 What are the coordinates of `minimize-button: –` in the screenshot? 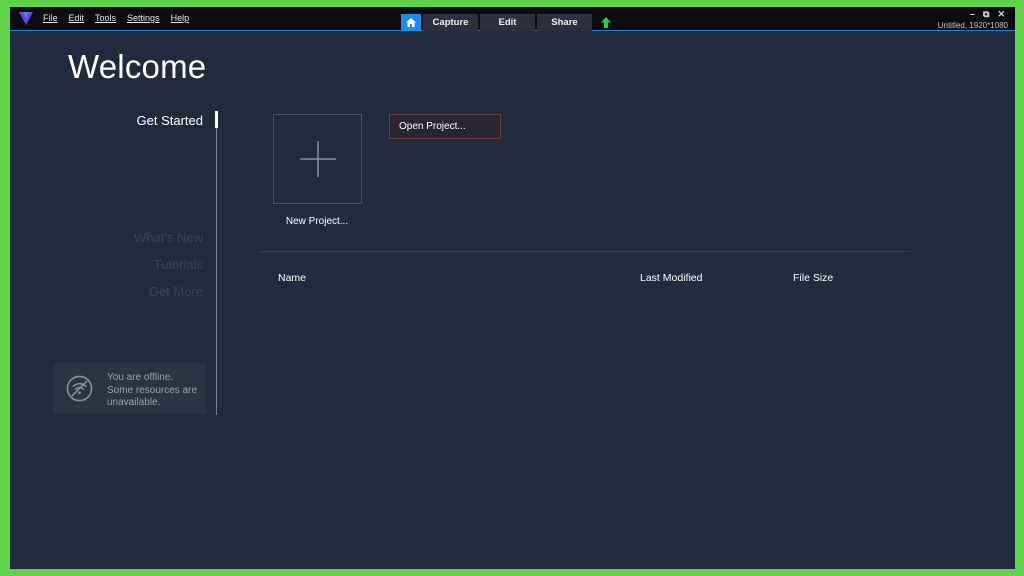 It's located at (972, 14).